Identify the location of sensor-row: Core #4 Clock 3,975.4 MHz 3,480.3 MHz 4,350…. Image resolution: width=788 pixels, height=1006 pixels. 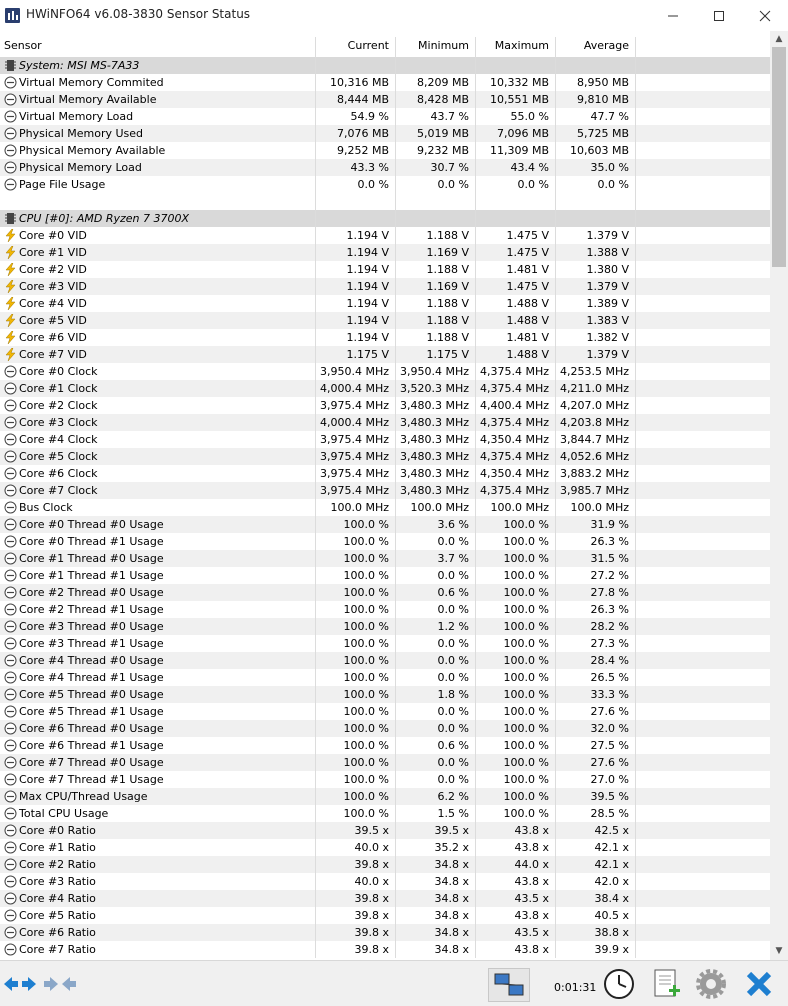
(385, 439).